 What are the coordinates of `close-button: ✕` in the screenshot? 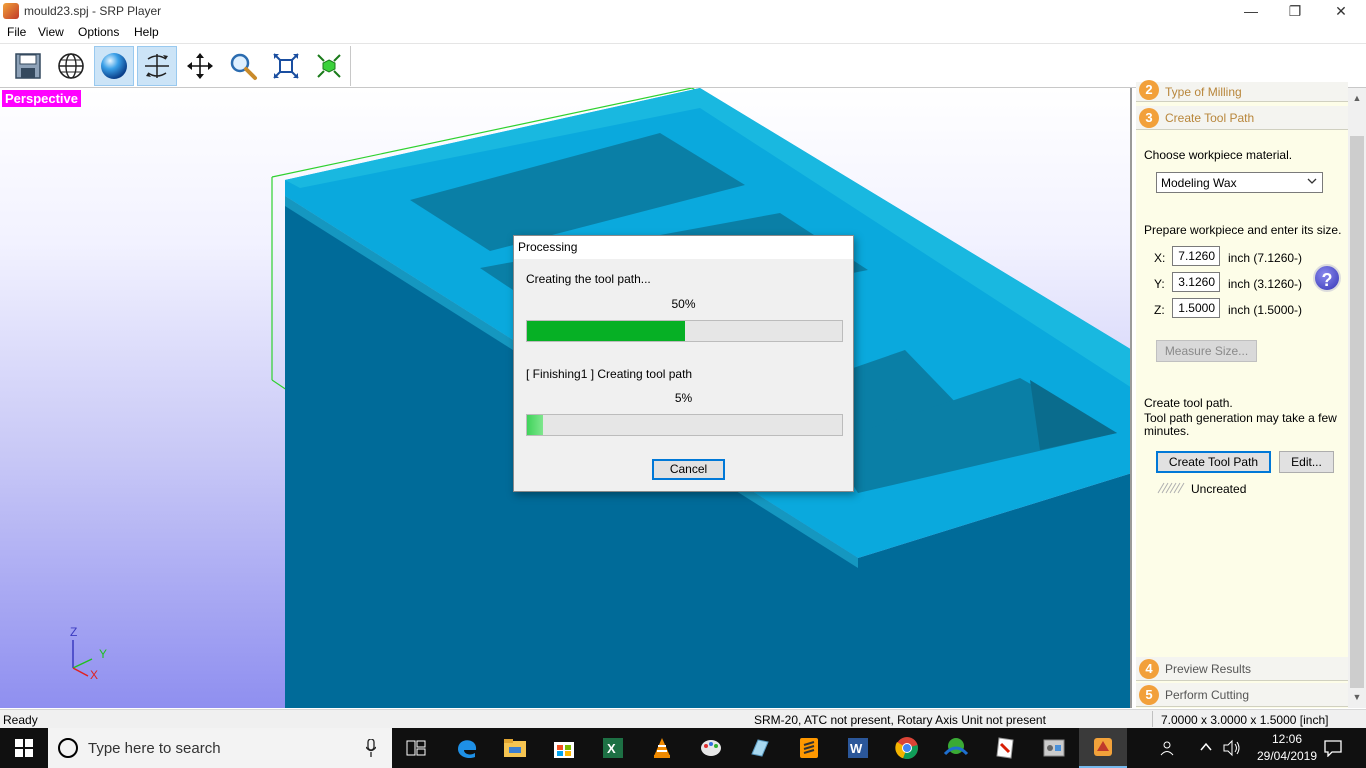 It's located at (1341, 11).